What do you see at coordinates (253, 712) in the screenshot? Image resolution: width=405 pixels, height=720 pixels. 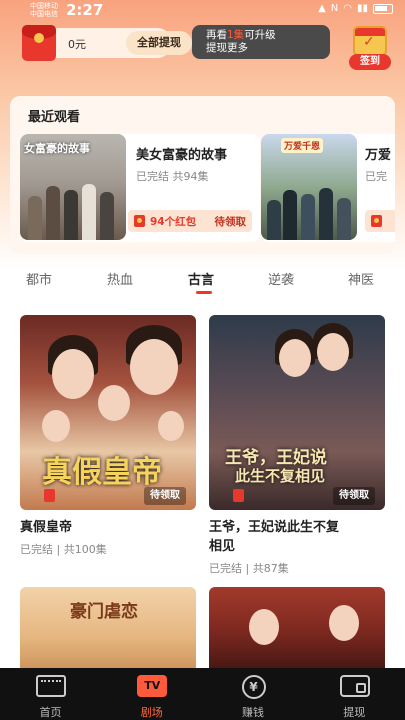 I see `nav-label: 赚钱` at bounding box center [253, 712].